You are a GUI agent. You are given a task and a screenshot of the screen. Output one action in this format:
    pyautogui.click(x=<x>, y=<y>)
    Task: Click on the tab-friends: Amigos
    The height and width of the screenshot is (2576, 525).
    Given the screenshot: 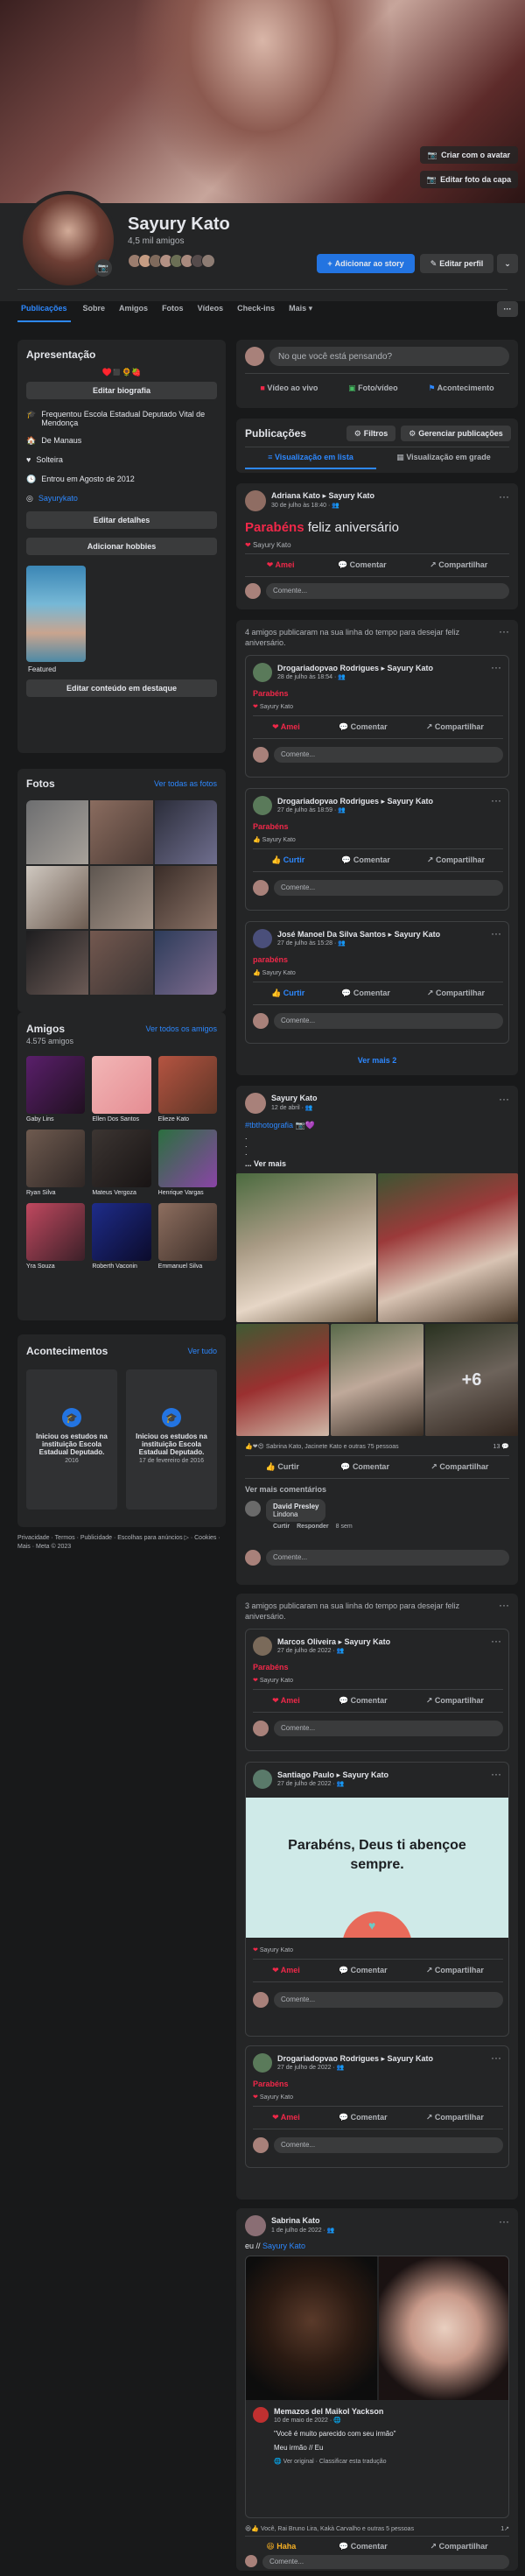 What is the action you would take?
    pyautogui.click(x=133, y=311)
    